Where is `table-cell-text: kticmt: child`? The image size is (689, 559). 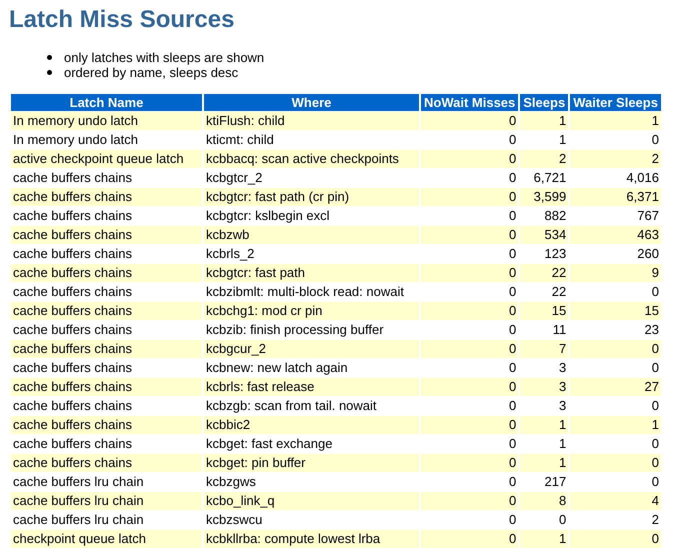 table-cell-text: kticmt: child is located at coordinates (240, 140).